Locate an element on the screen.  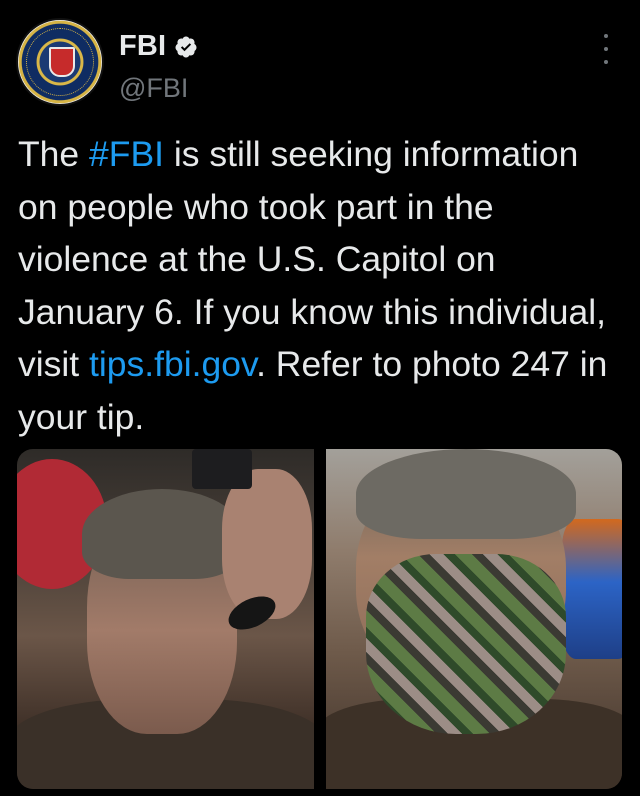
account-name: FBI is located at coordinates (142, 46).